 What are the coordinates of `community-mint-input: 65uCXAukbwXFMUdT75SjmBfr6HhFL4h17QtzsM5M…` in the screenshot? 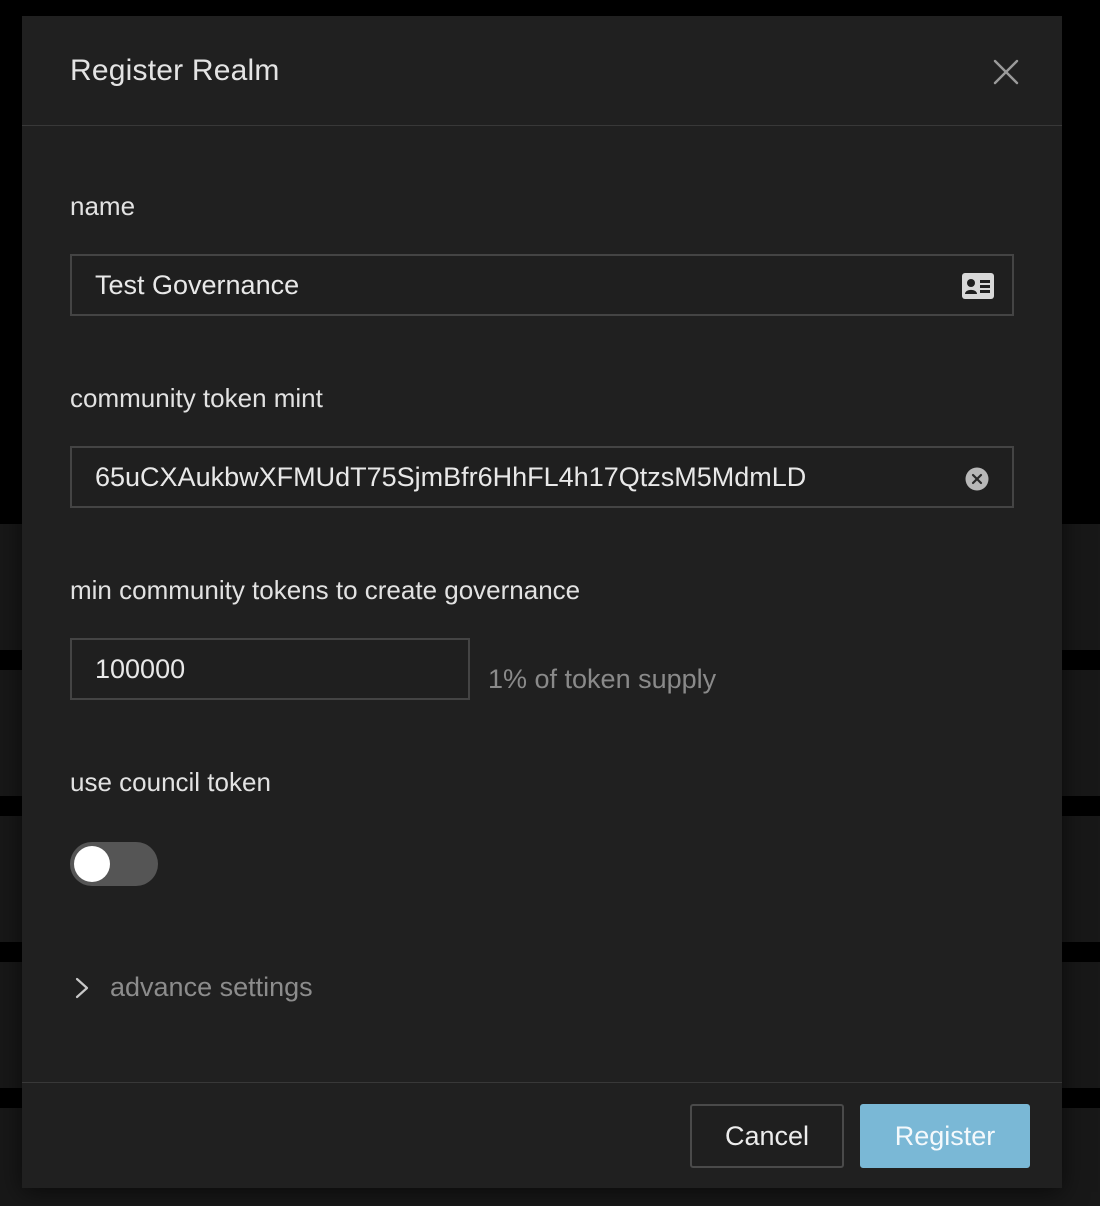 It's located at (542, 477).